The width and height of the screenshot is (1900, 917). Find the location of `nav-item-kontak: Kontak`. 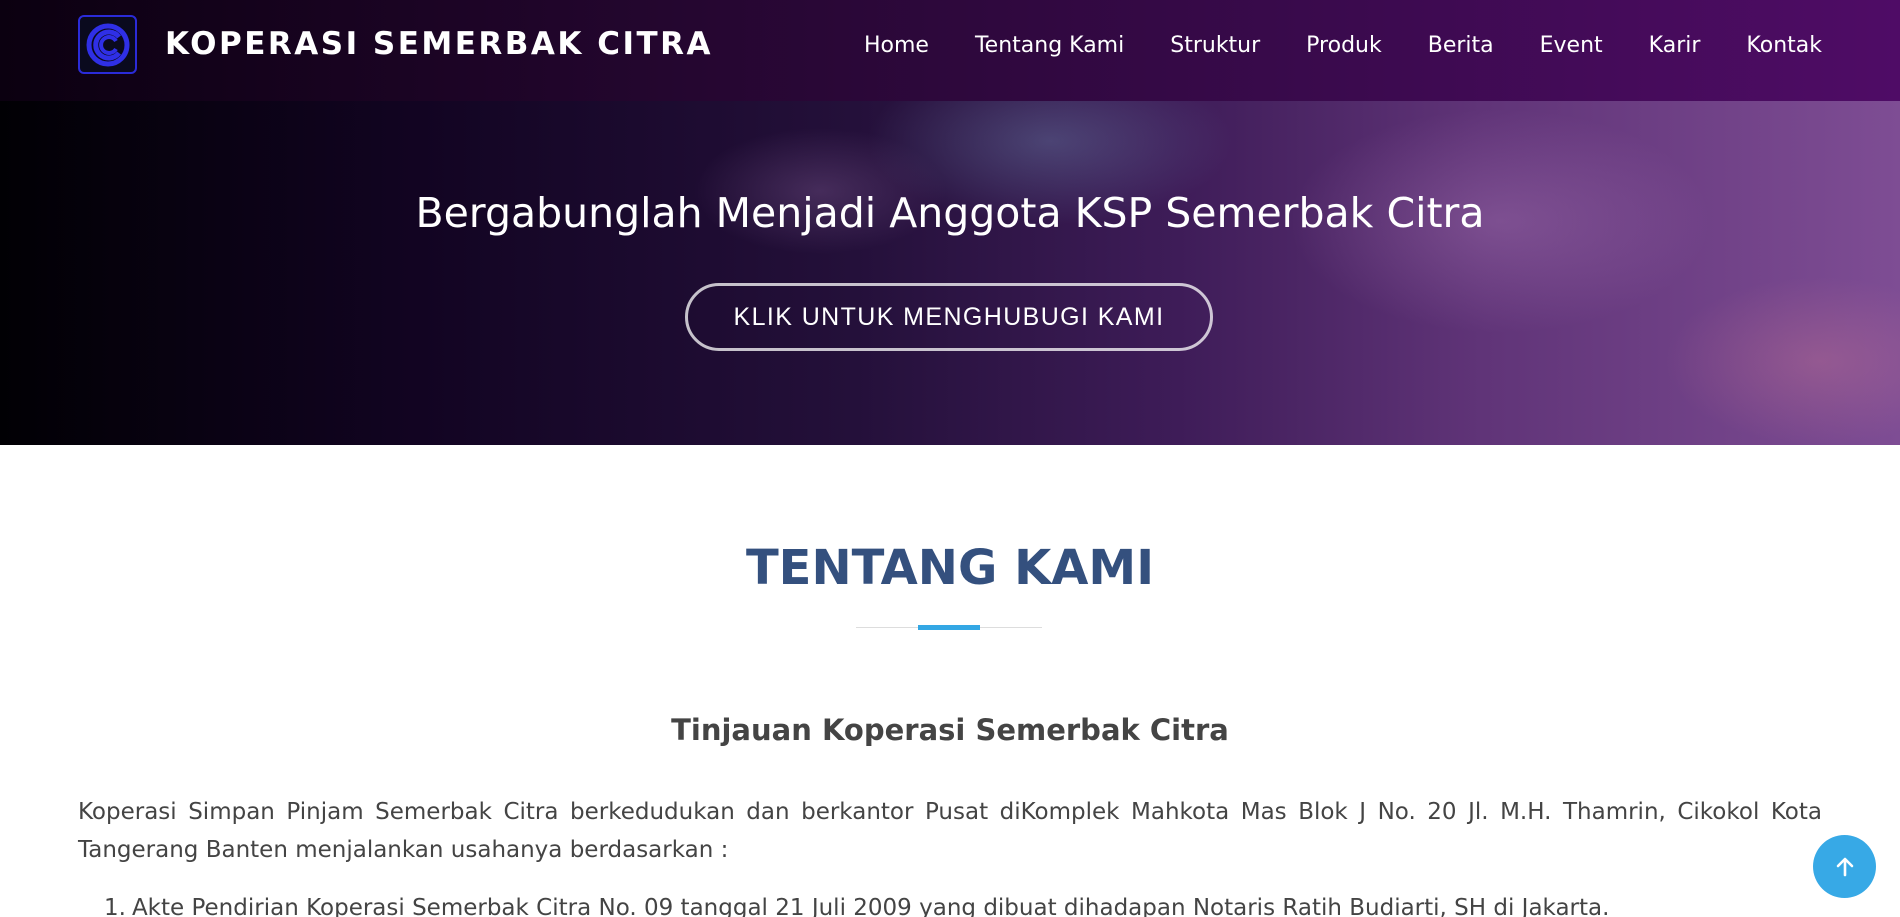

nav-item-kontak: Kontak is located at coordinates (1784, 45).